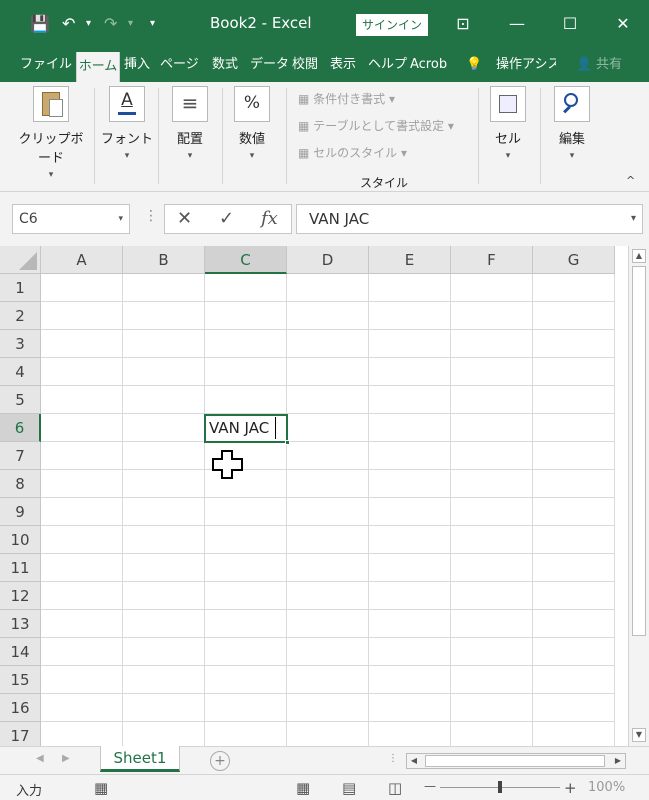 The height and width of the screenshot is (800, 649). I want to click on maximize-icon: ☐, so click(570, 24).